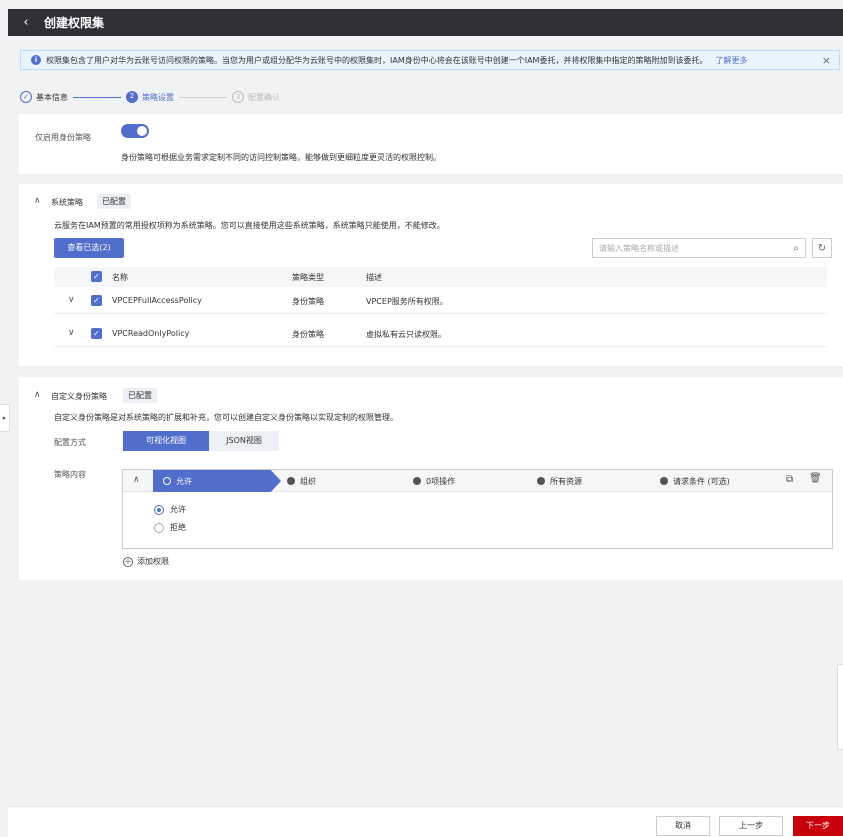  What do you see at coordinates (406, 334) in the screenshot?
I see `policy-description: 虚拟私有云只读权限。` at bounding box center [406, 334].